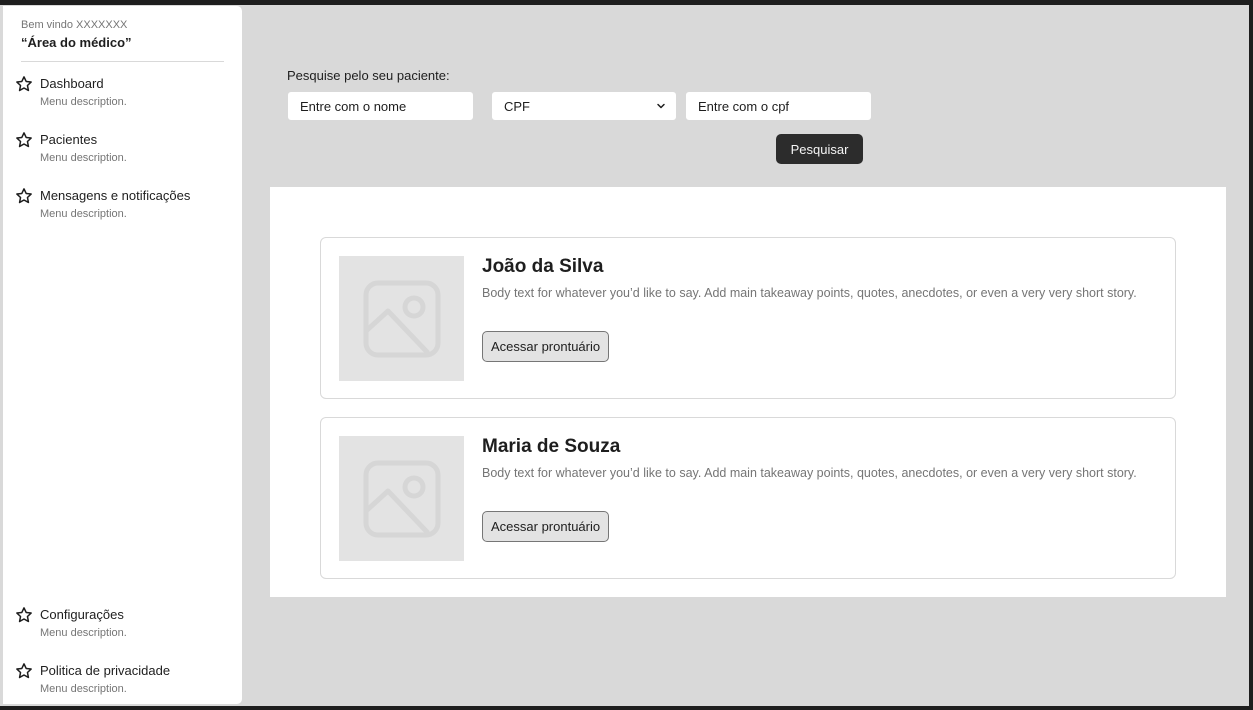  I want to click on sidebar-title: “Área do médico”, so click(76, 42).